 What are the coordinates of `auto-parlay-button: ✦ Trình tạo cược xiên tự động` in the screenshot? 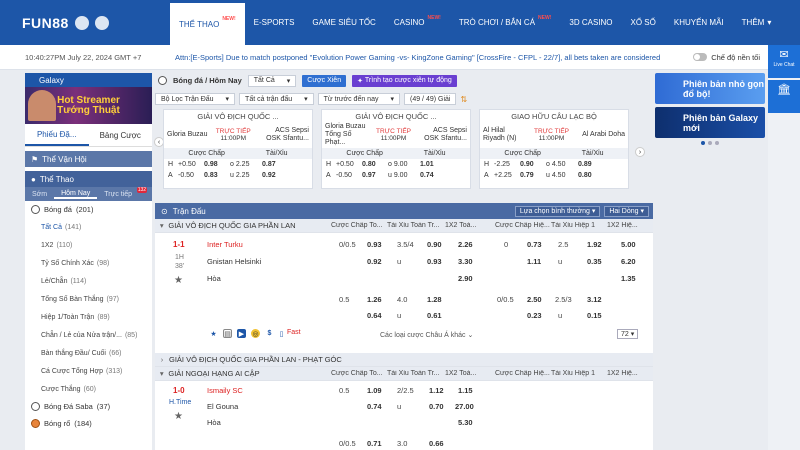 It's located at (404, 80).